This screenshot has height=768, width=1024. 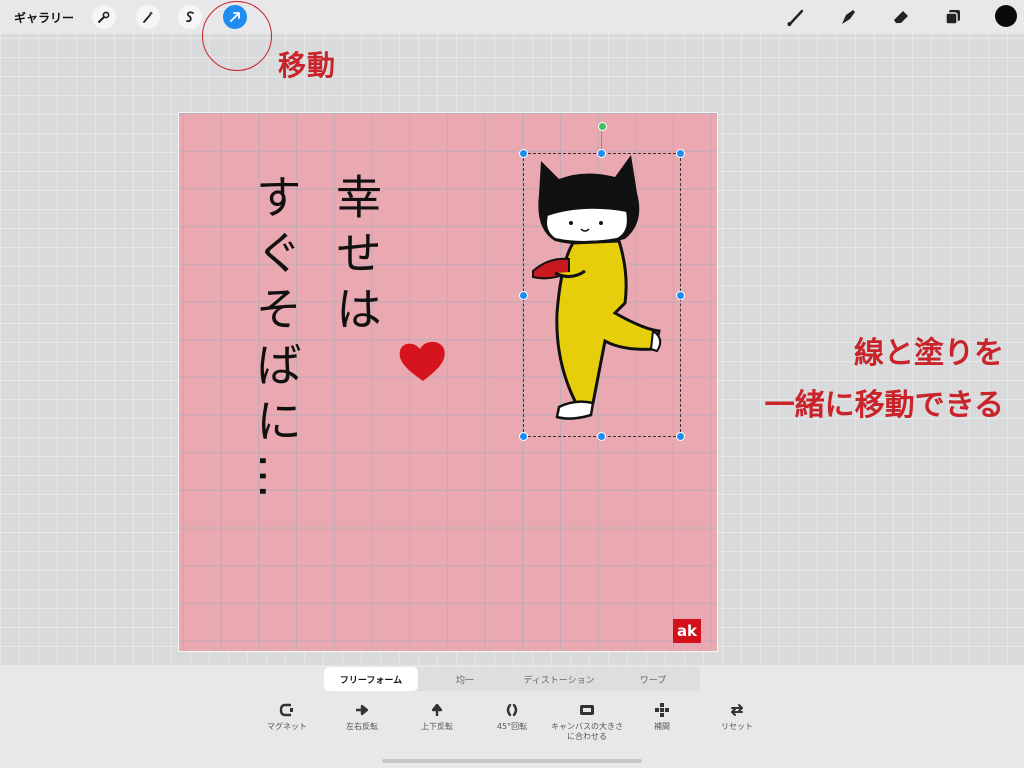 I want to click on eraser-icon, so click(x=901, y=17).